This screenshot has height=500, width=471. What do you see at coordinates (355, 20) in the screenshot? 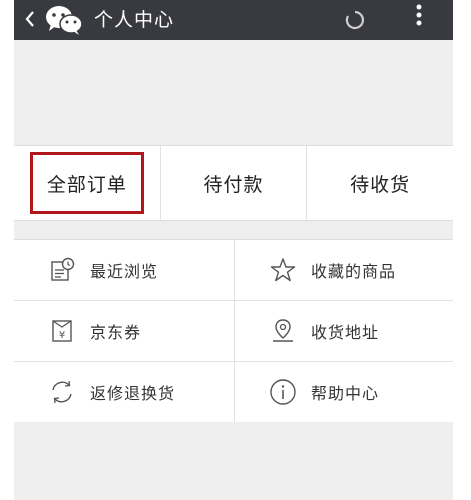
I see `loading-spinner-icon` at bounding box center [355, 20].